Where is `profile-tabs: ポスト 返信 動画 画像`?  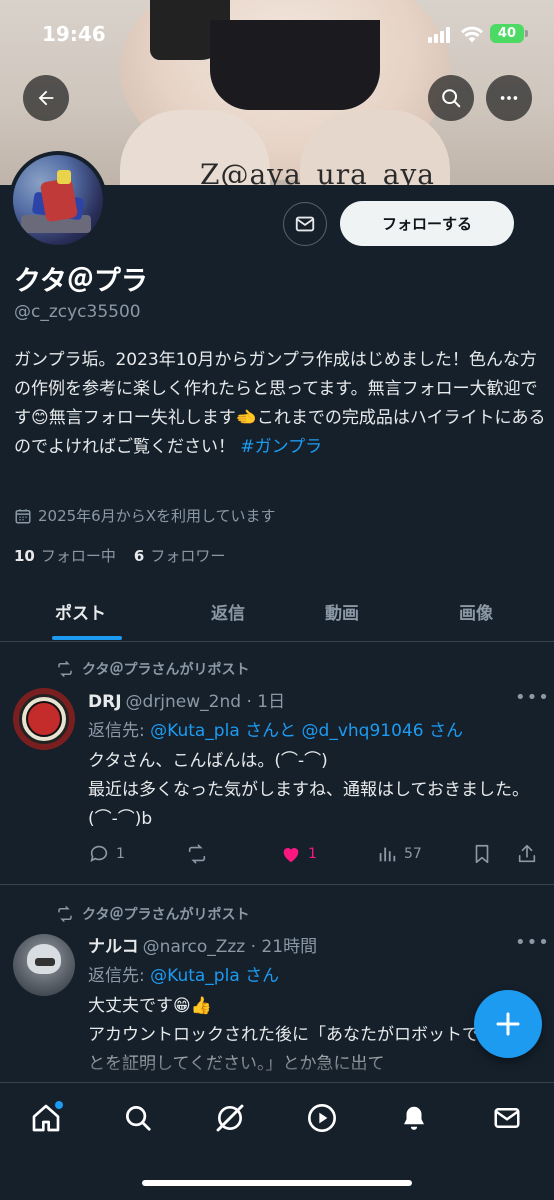
profile-tabs: ポスト 返信 動画 画像 is located at coordinates (277, 614).